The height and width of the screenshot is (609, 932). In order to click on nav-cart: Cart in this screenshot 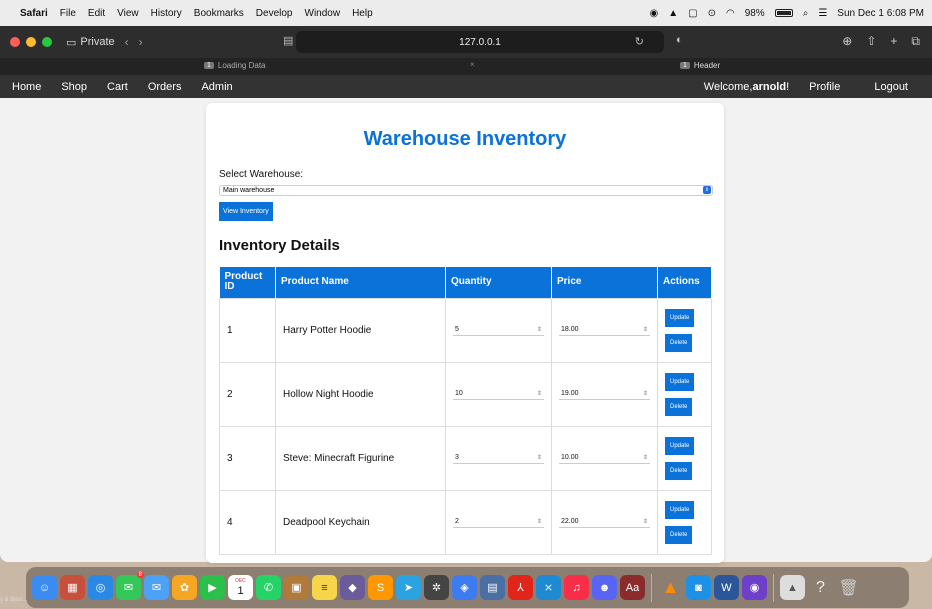, I will do `click(117, 87)`.